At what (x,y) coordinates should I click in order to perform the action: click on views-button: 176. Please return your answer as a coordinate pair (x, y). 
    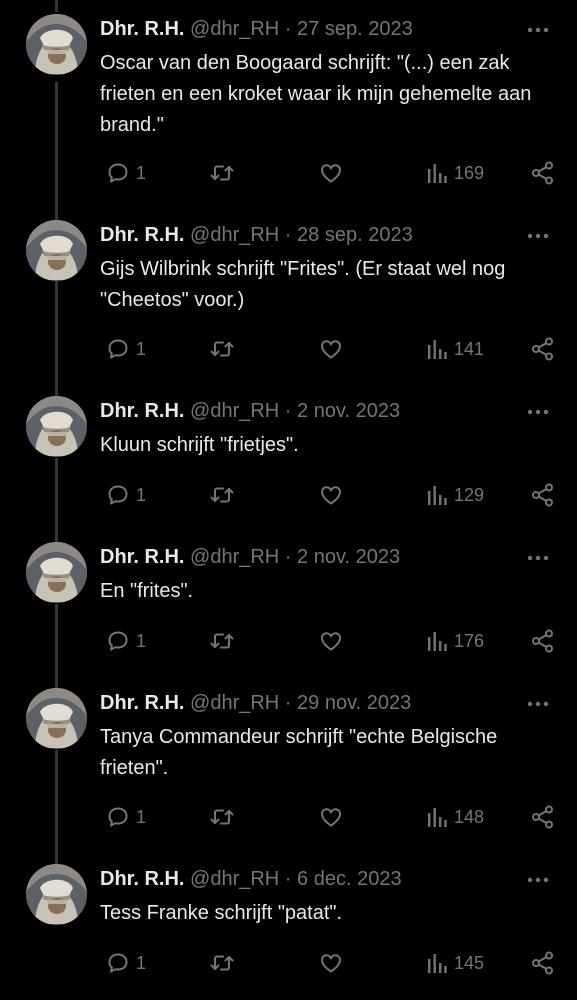
    Looking at the image, I should click on (452, 641).